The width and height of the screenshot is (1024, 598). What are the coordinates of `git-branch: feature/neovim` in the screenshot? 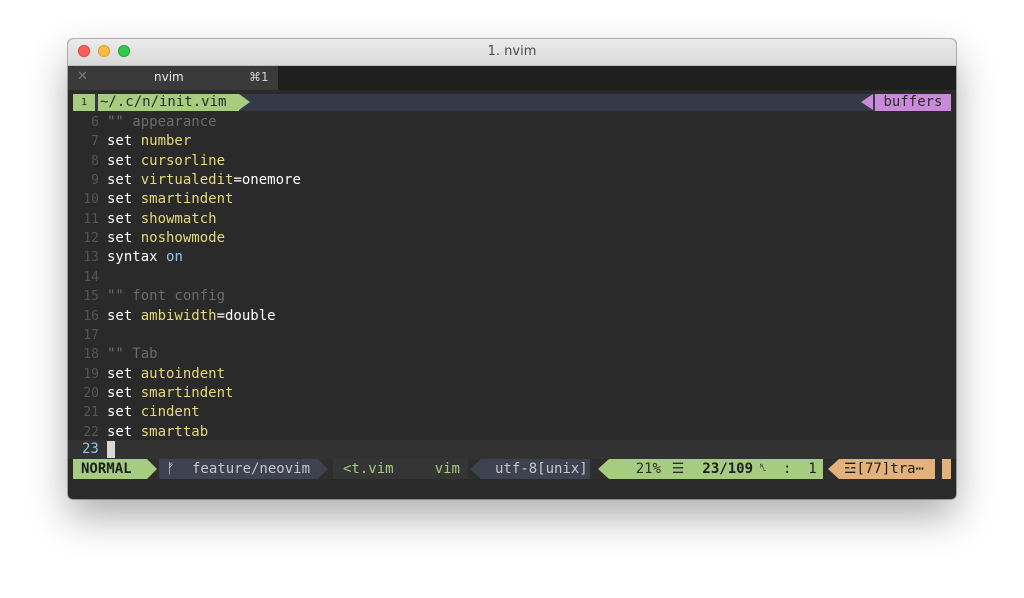 It's located at (250, 469).